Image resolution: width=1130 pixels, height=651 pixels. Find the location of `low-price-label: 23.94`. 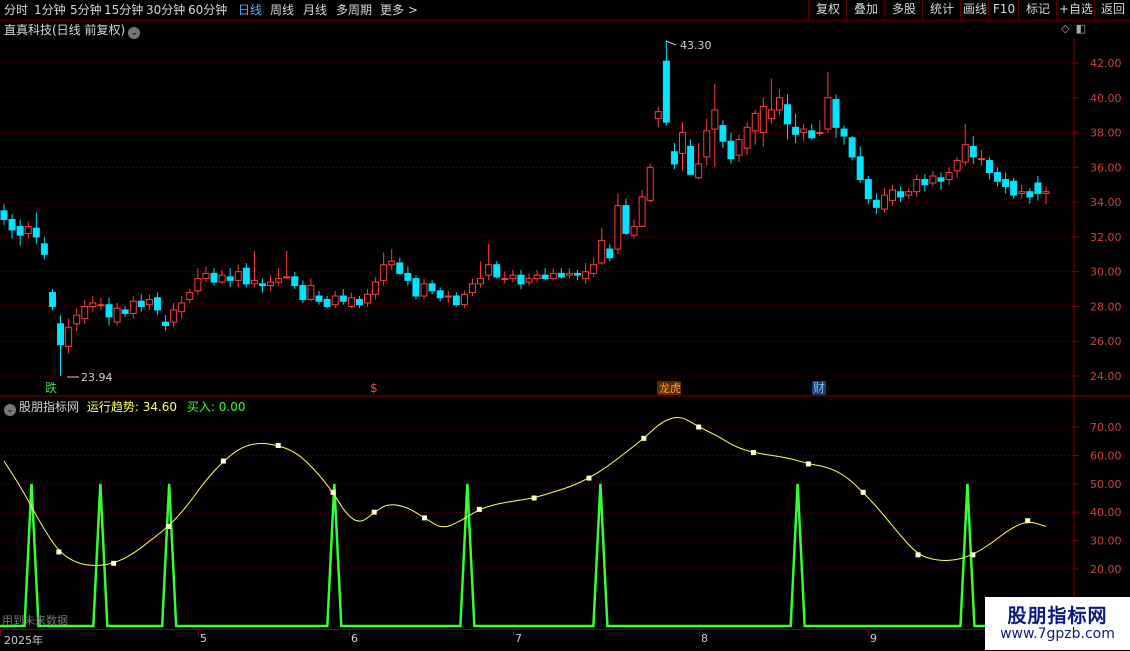

low-price-label: 23.94 is located at coordinates (97, 377).